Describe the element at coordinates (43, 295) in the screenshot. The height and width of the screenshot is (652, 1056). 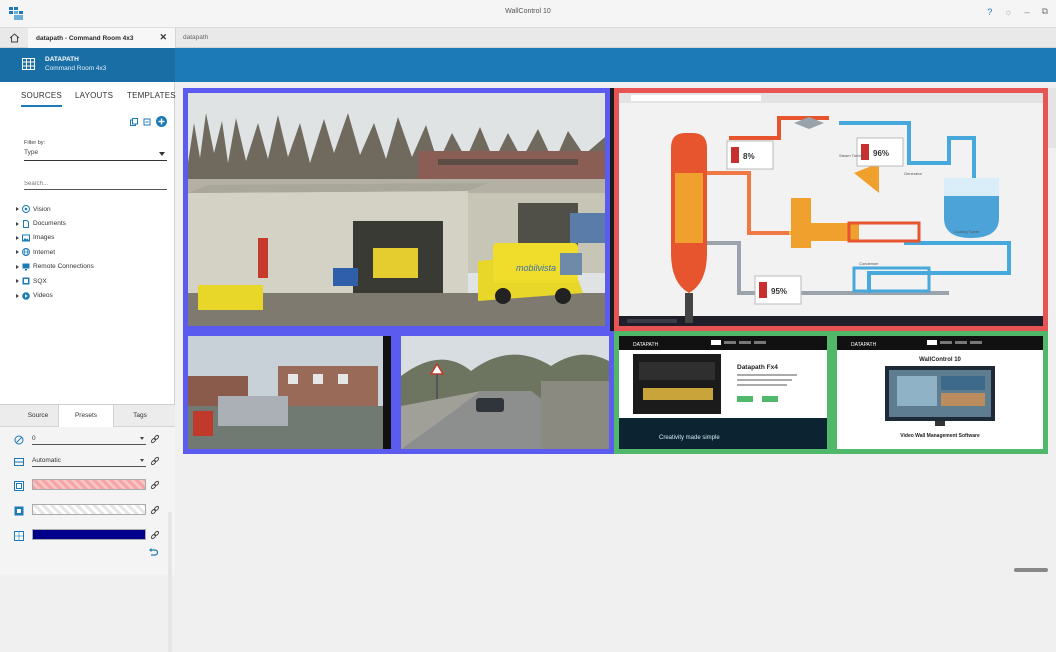
I see `tree-item-label: Videos` at that location.